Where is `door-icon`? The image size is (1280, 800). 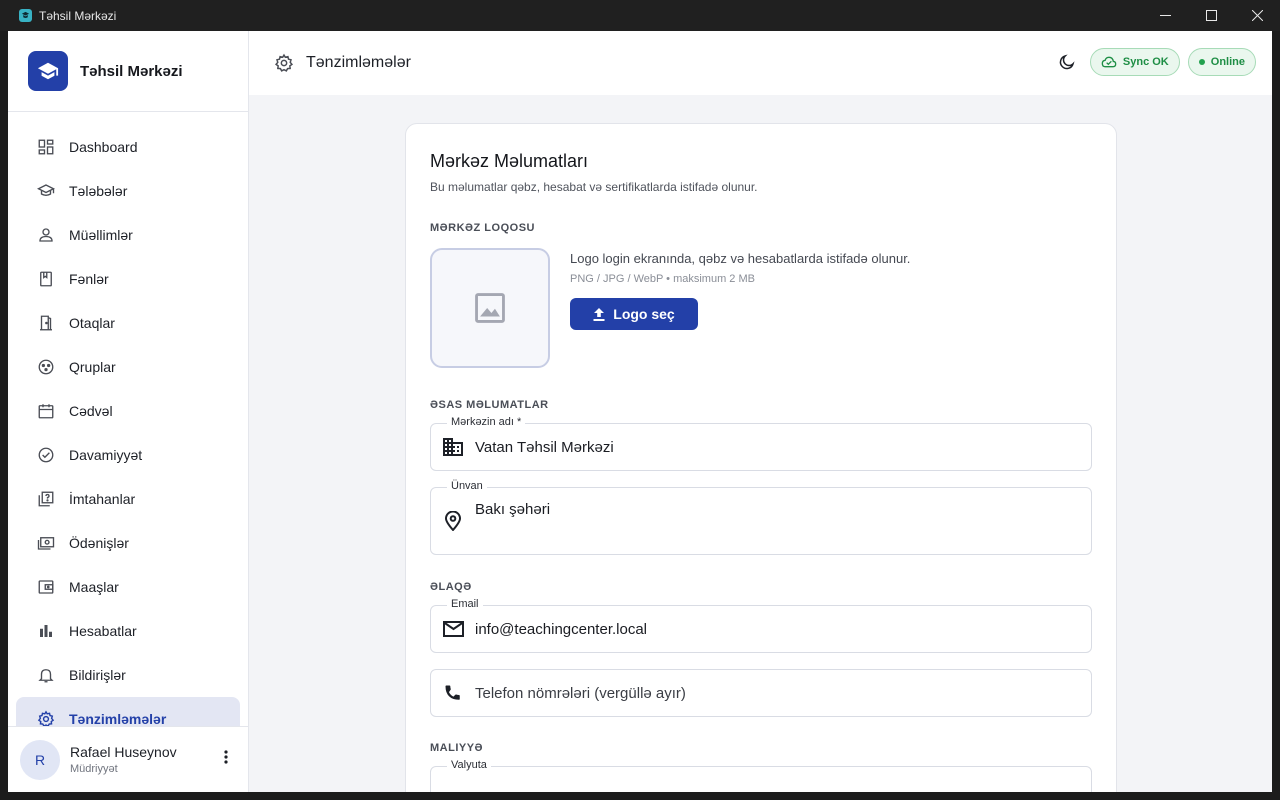
door-icon is located at coordinates (46, 323).